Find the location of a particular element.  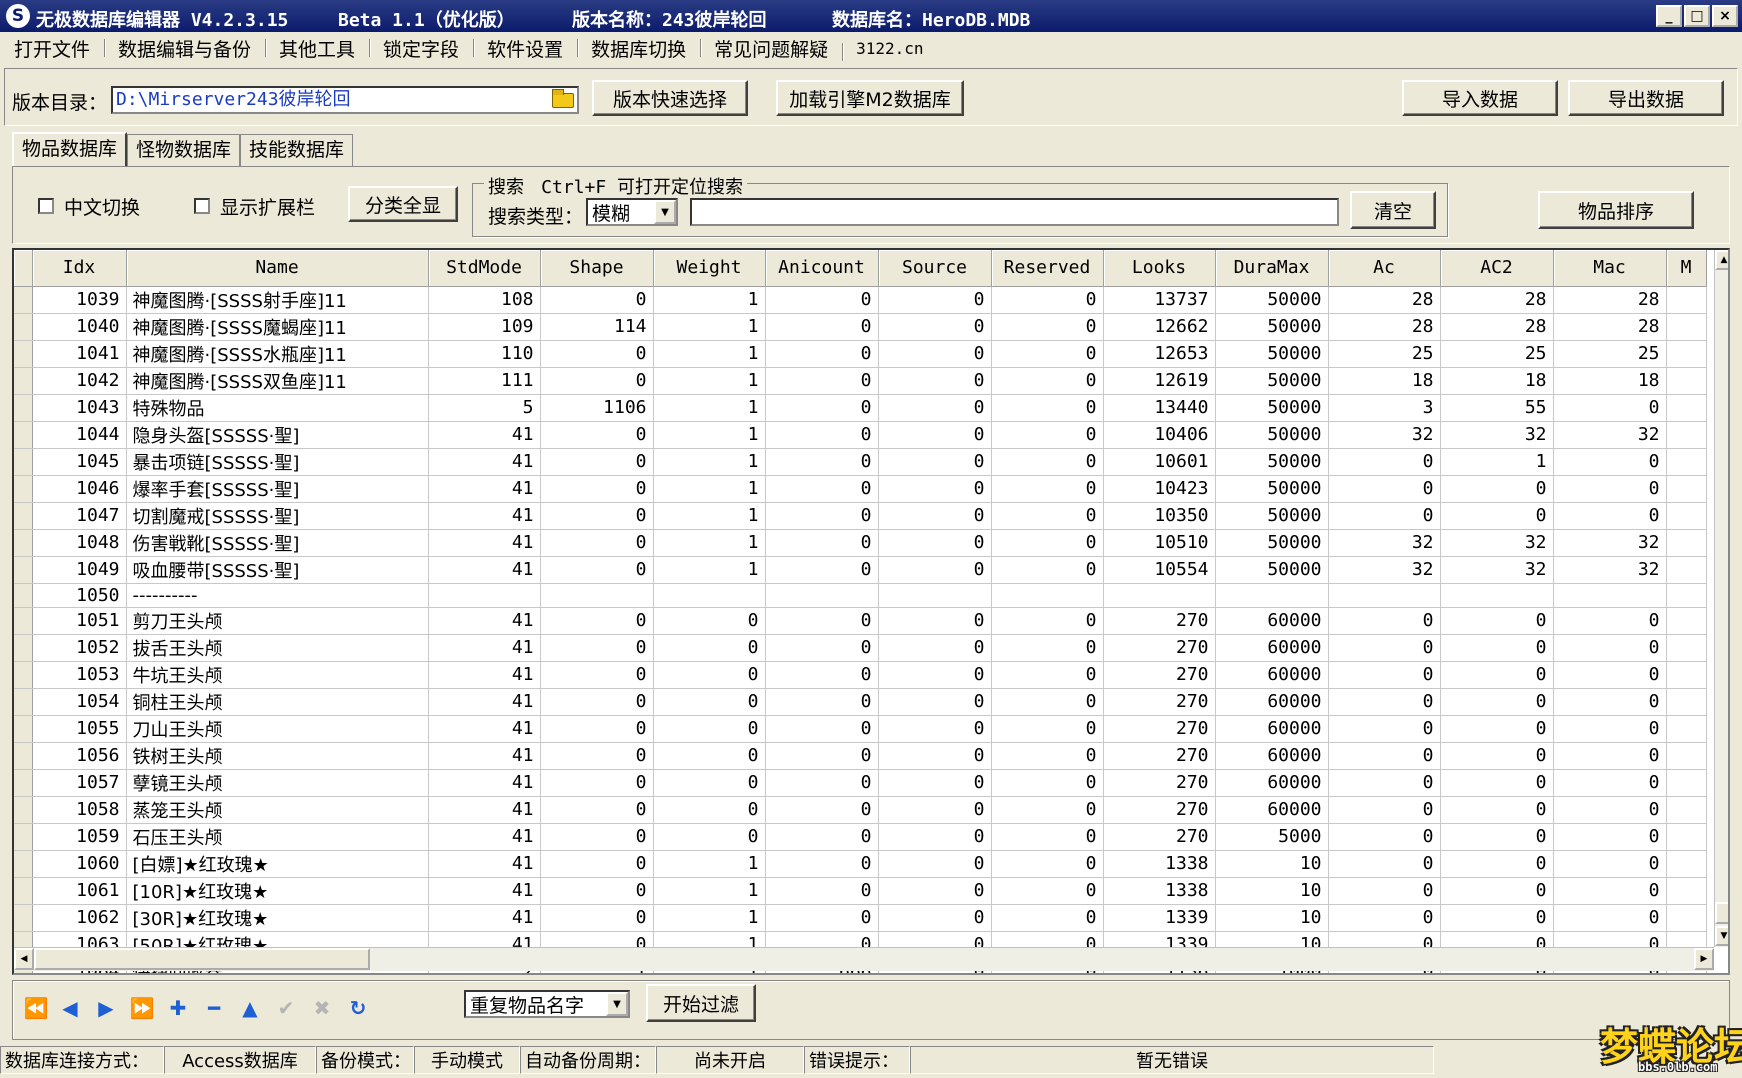

table-row: 1047 切割魔戒[SSSSS·聖] 41 0 1 0 0 0 10350 50000 0 0 0 is located at coordinates (860, 516).